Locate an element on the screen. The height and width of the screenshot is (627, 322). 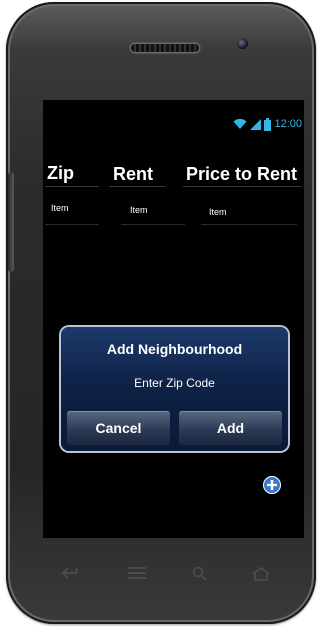
menu-icon is located at coordinates (137, 573).